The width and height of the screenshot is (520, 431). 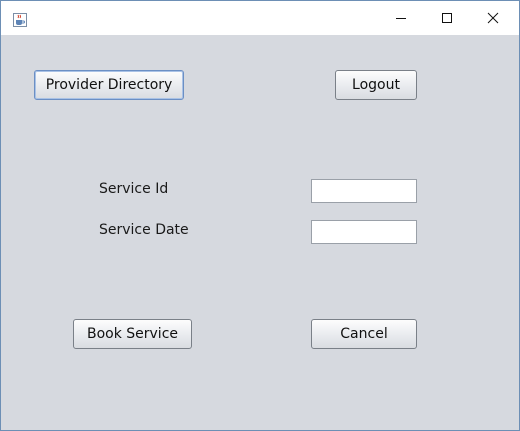 What do you see at coordinates (20, 19) in the screenshot?
I see `java-cup-icon` at bounding box center [20, 19].